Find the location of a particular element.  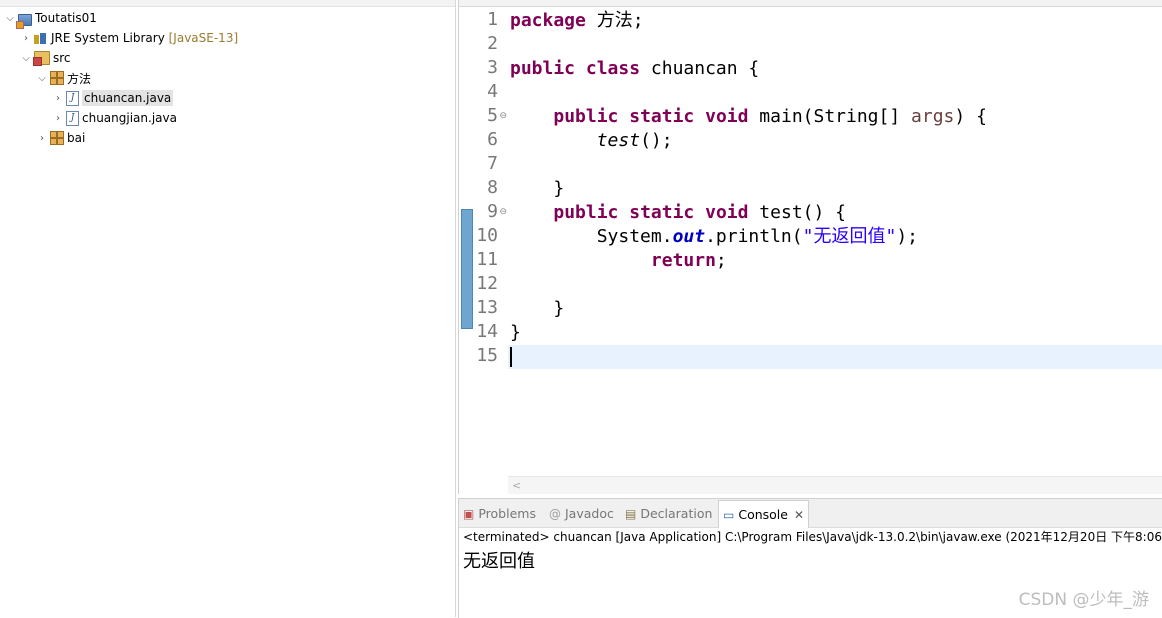

code-text: ) { is located at coordinates (970, 116).